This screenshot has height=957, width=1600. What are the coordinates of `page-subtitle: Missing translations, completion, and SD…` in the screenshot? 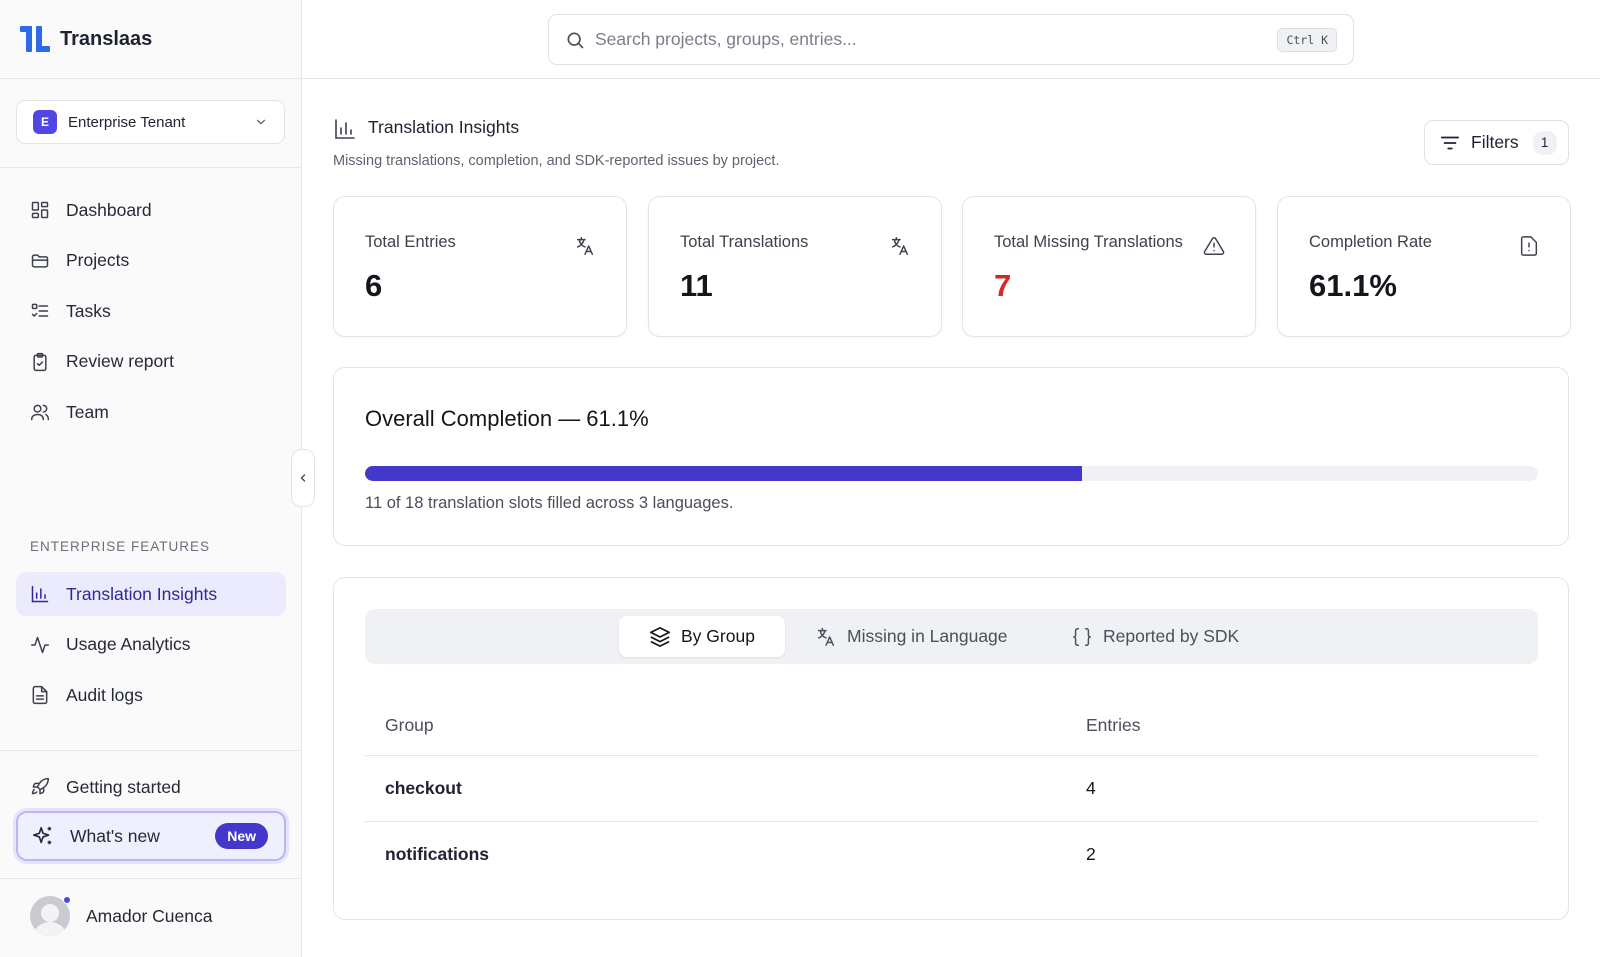 It's located at (556, 161).